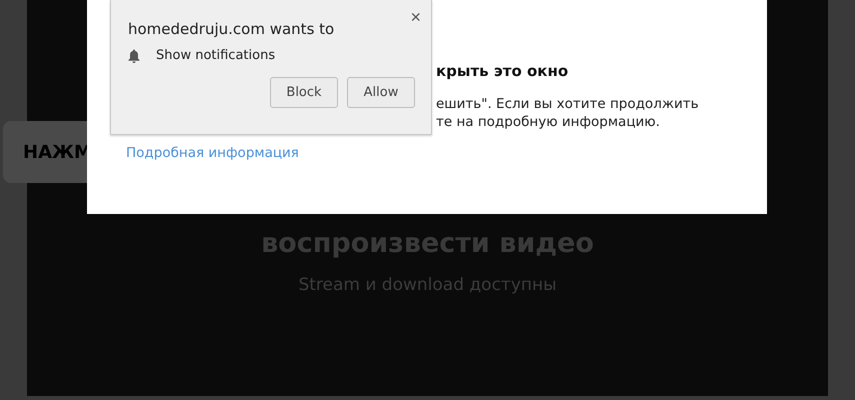  I want to click on modal-text: ешить". Если вы хотите продолжить, so click(567, 104).